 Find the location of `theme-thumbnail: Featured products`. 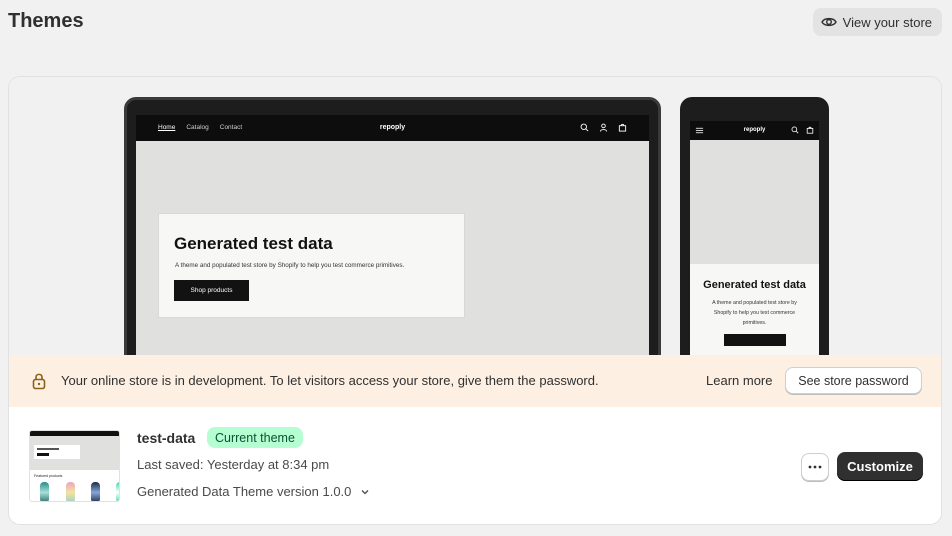

theme-thumbnail: Featured products is located at coordinates (74, 466).